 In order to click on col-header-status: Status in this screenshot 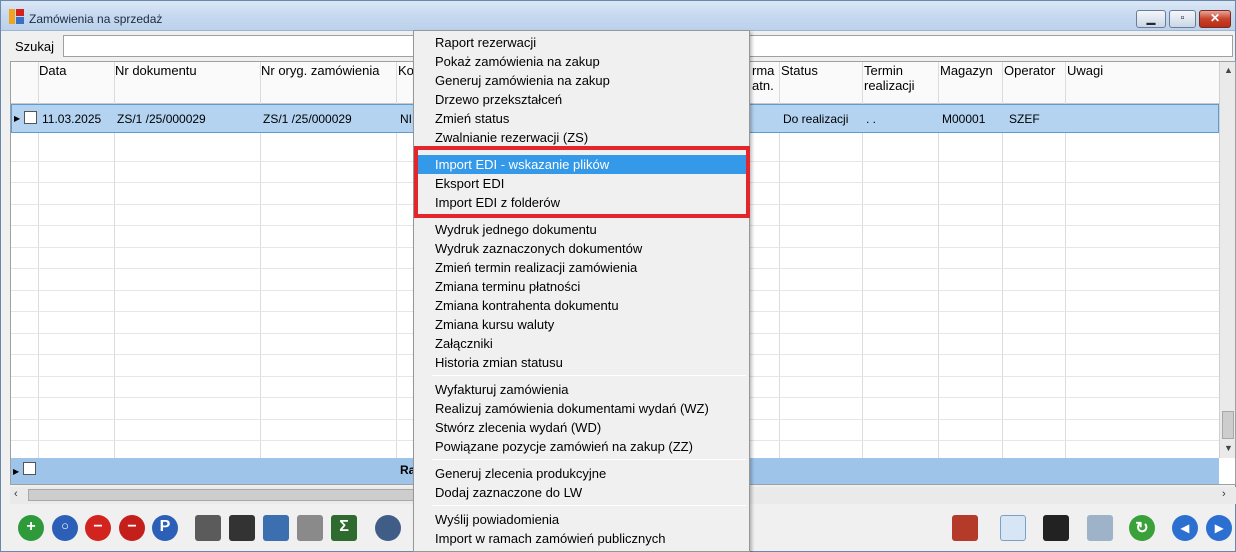, I will do `click(799, 70)`.